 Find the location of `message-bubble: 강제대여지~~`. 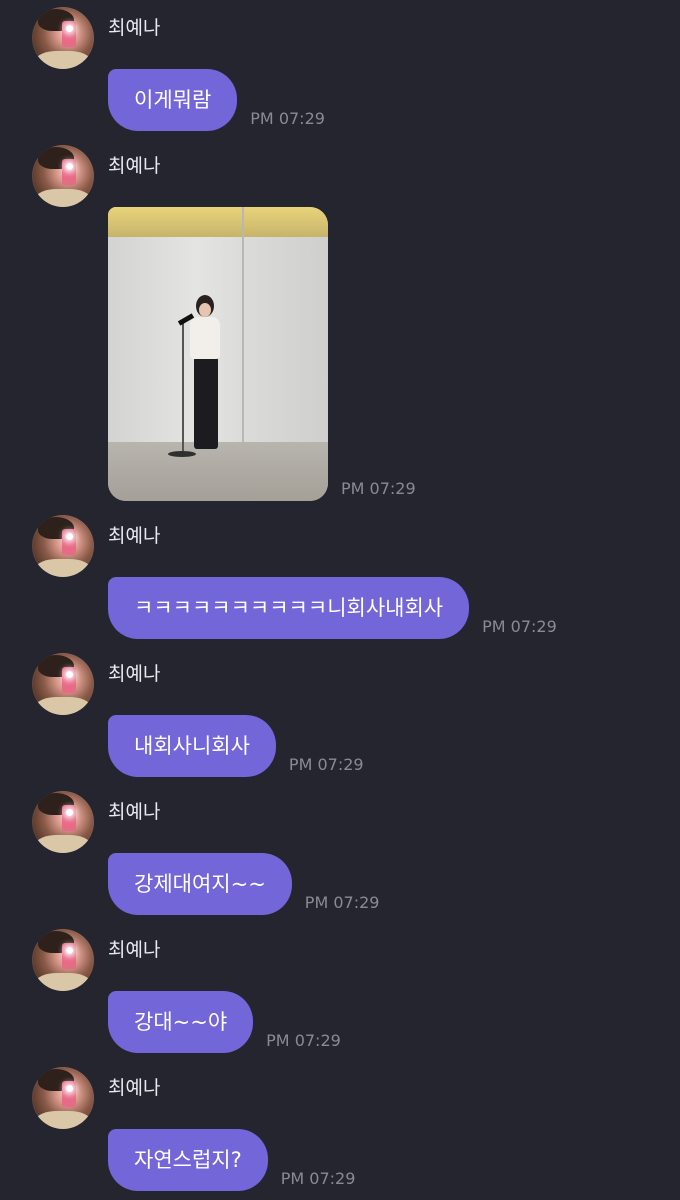

message-bubble: 강제대여지~~ is located at coordinates (200, 884).